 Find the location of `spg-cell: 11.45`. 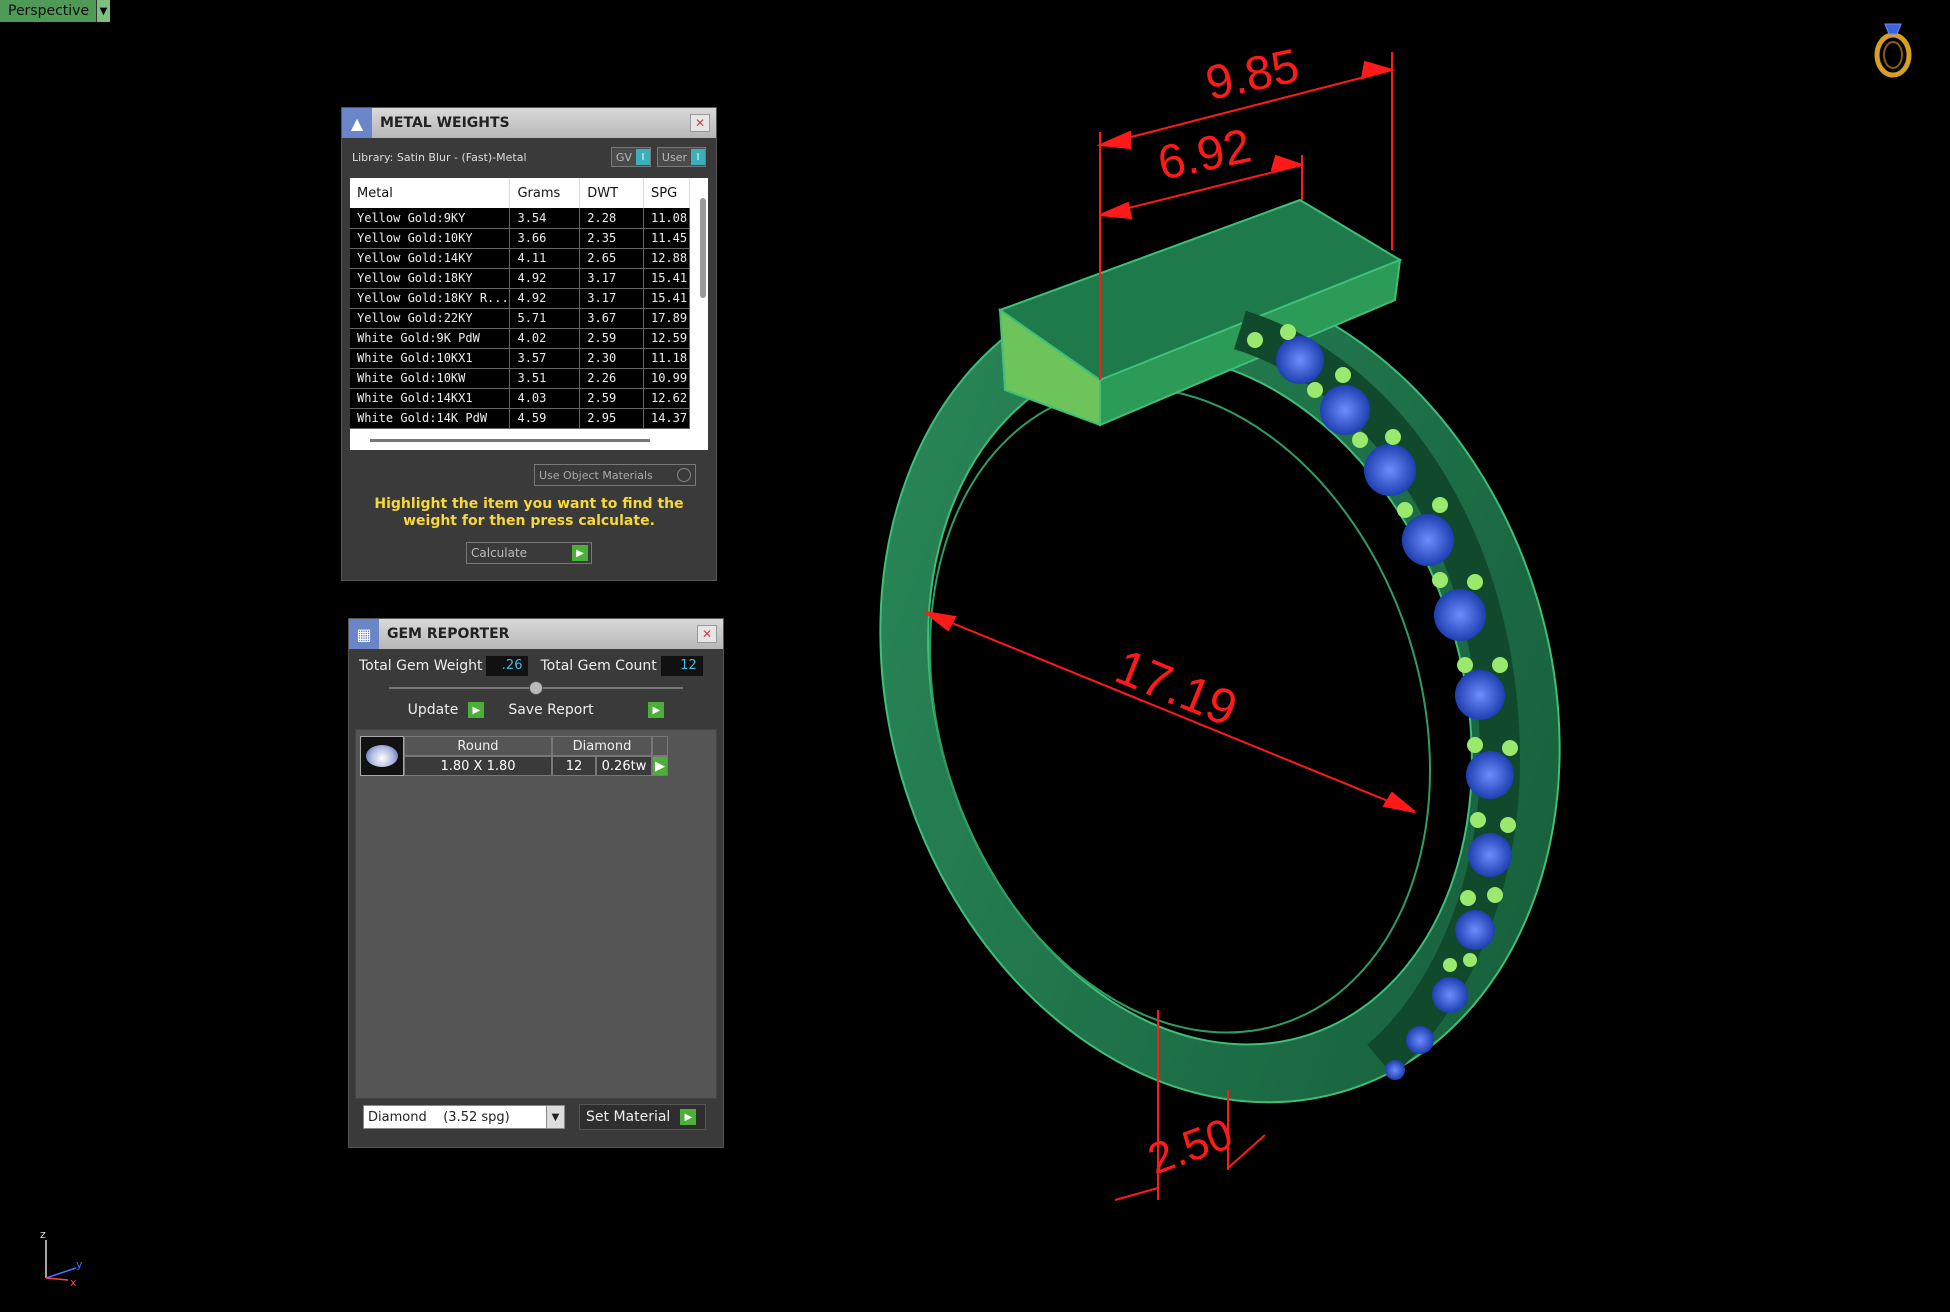

spg-cell: 11.45 is located at coordinates (667, 238).